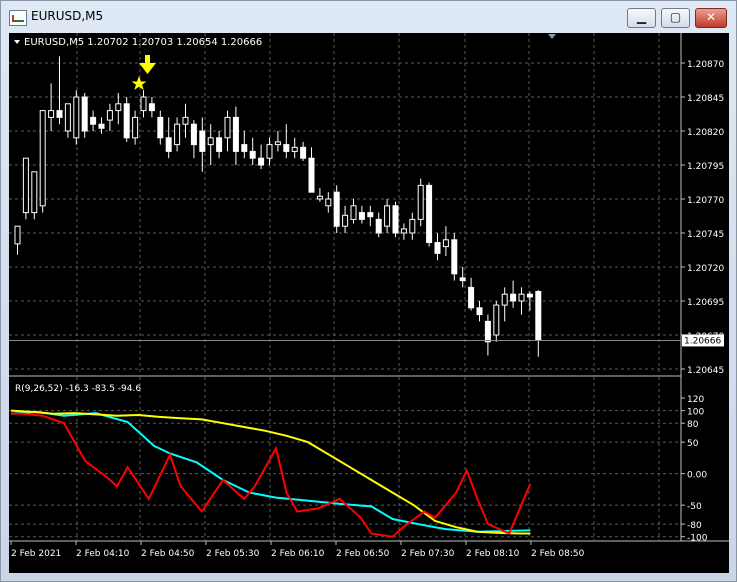 This screenshot has width=737, height=582. What do you see at coordinates (67, 16) in the screenshot?
I see `window-title: EURUSD,M5` at bounding box center [67, 16].